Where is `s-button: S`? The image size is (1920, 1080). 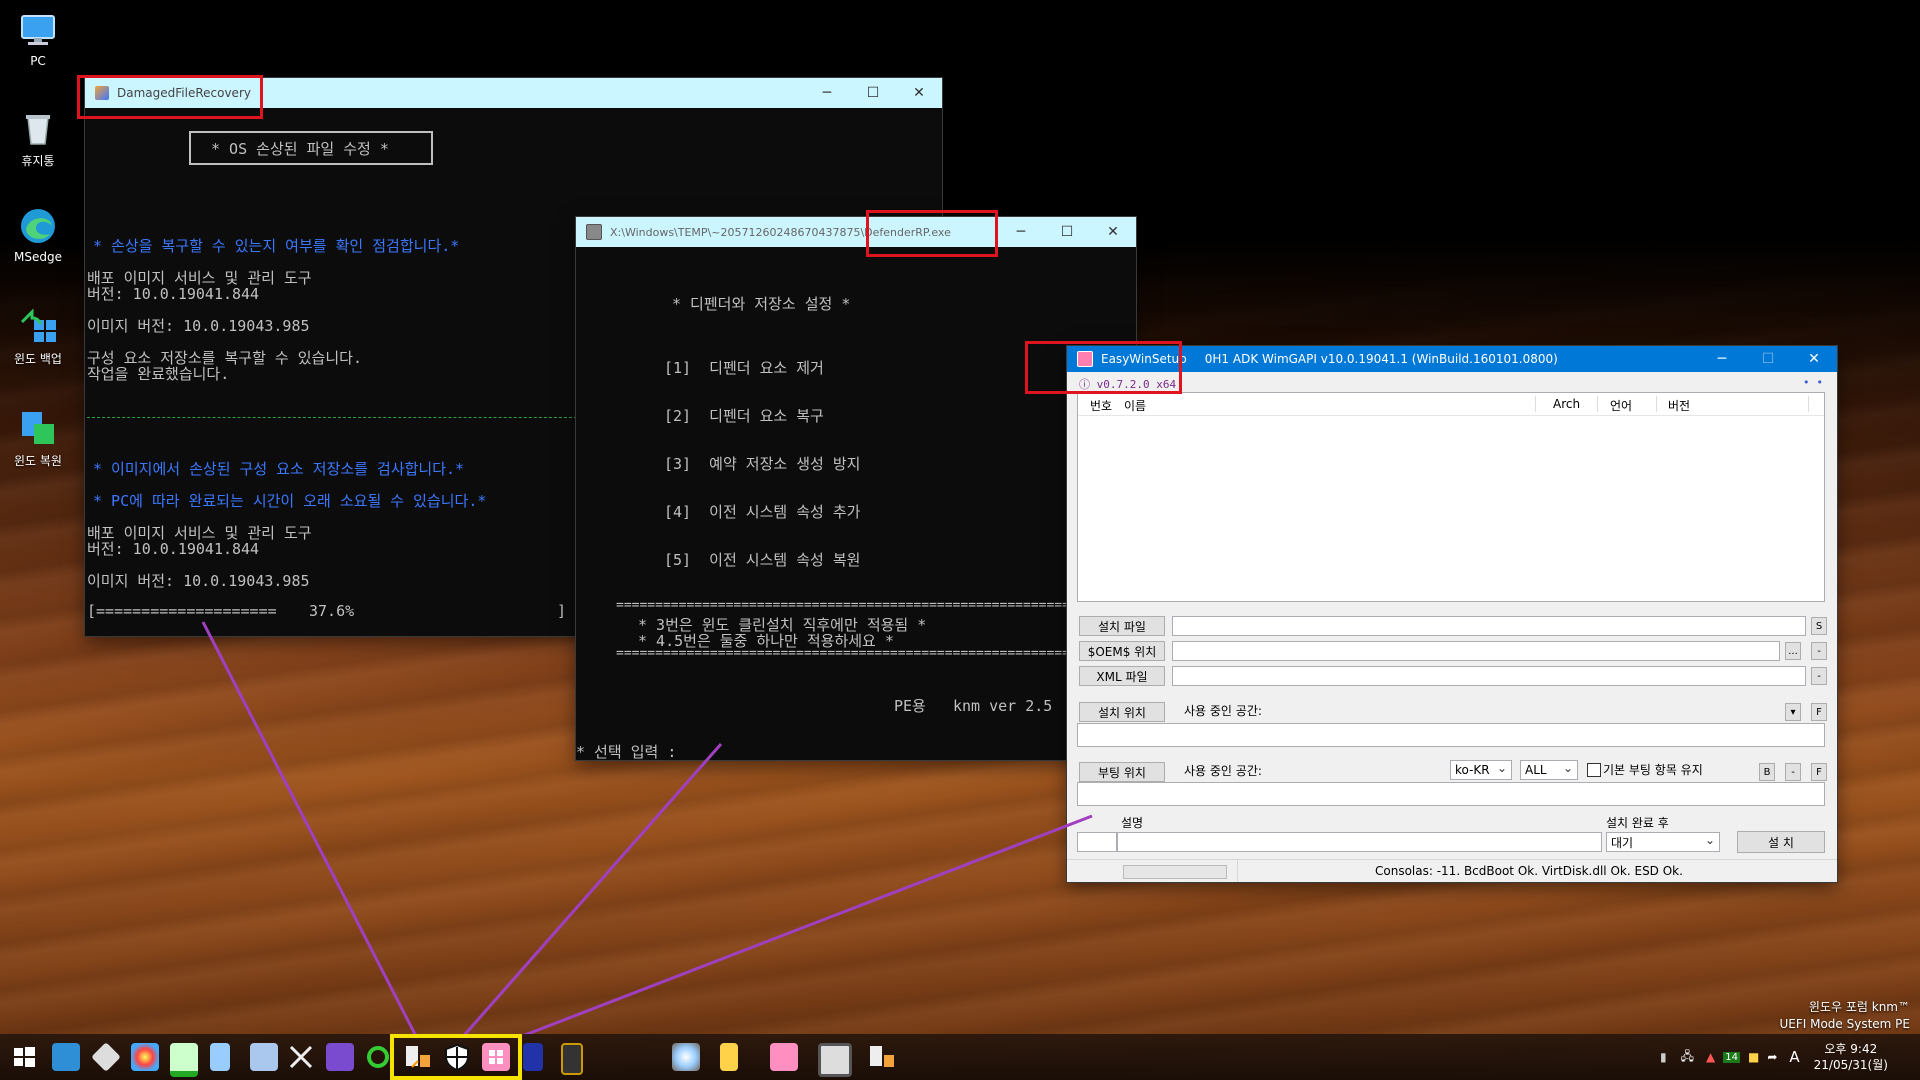
s-button: S is located at coordinates (1819, 626).